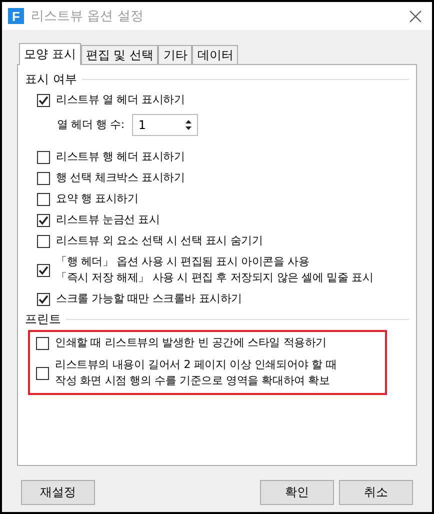 Image resolution: width=434 pixels, height=514 pixels. Describe the element at coordinates (43, 319) in the screenshot. I see `section-title: 프린트` at that location.